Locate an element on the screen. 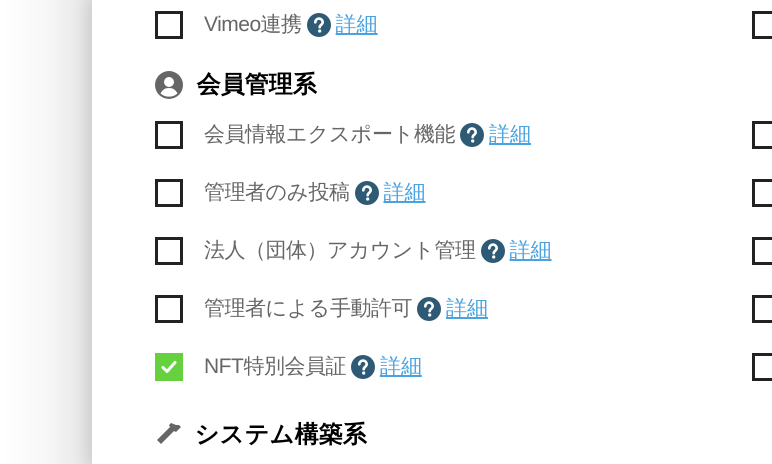 Image resolution: width=772 pixels, height=464 pixels. option-label: Vimeo連携 is located at coordinates (253, 25).